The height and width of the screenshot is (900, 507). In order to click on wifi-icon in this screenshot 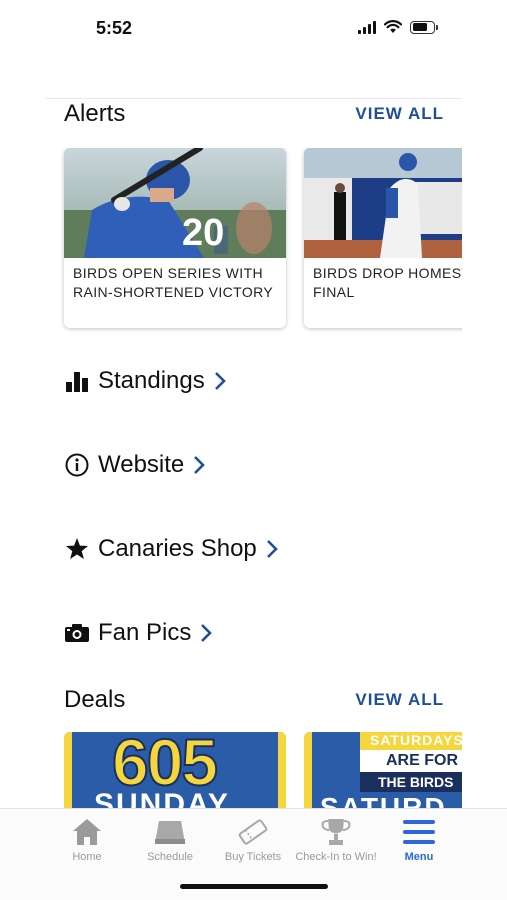, I will do `click(393, 26)`.